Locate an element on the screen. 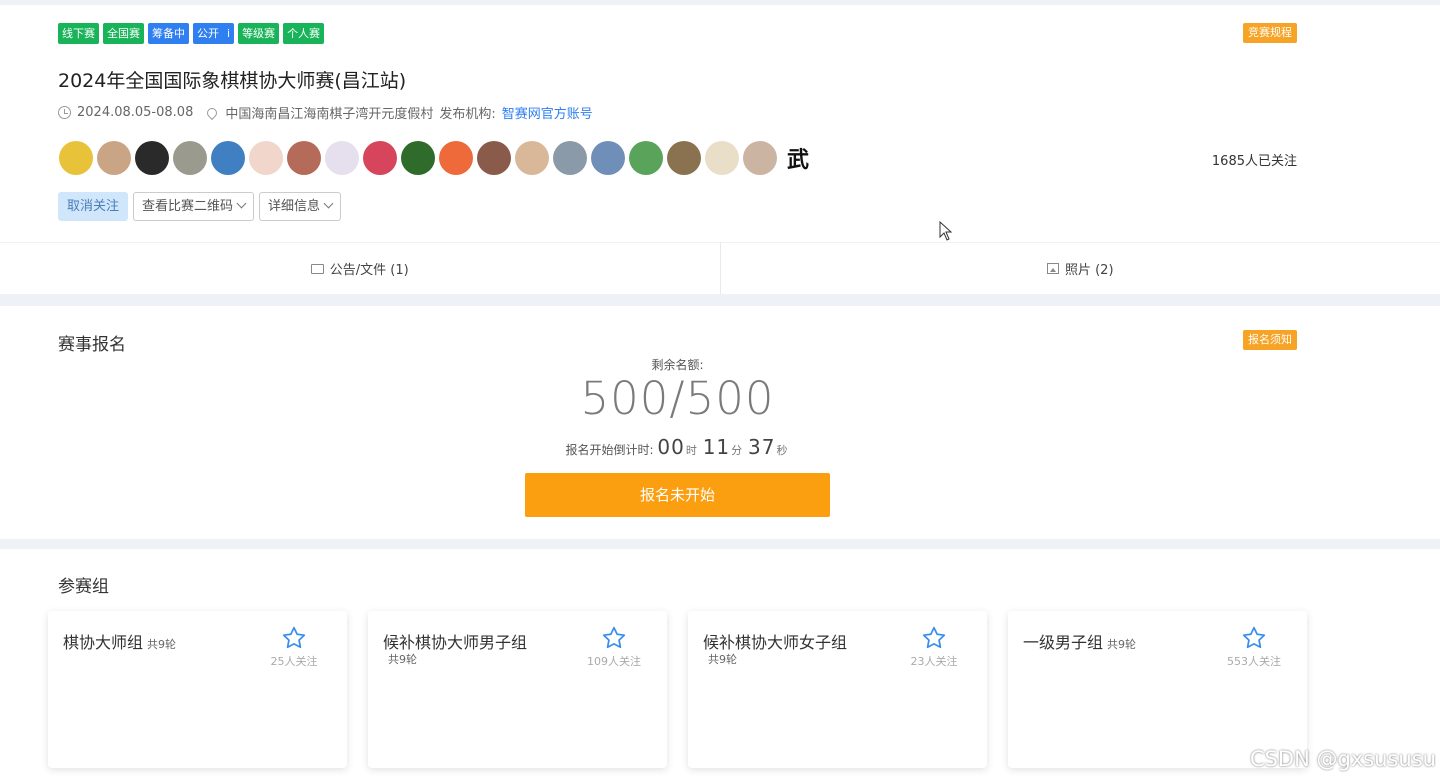 This screenshot has height=783, width=1440. group-card: 候补棋协大师女子组 共9轮 23人关注 is located at coordinates (837, 689).